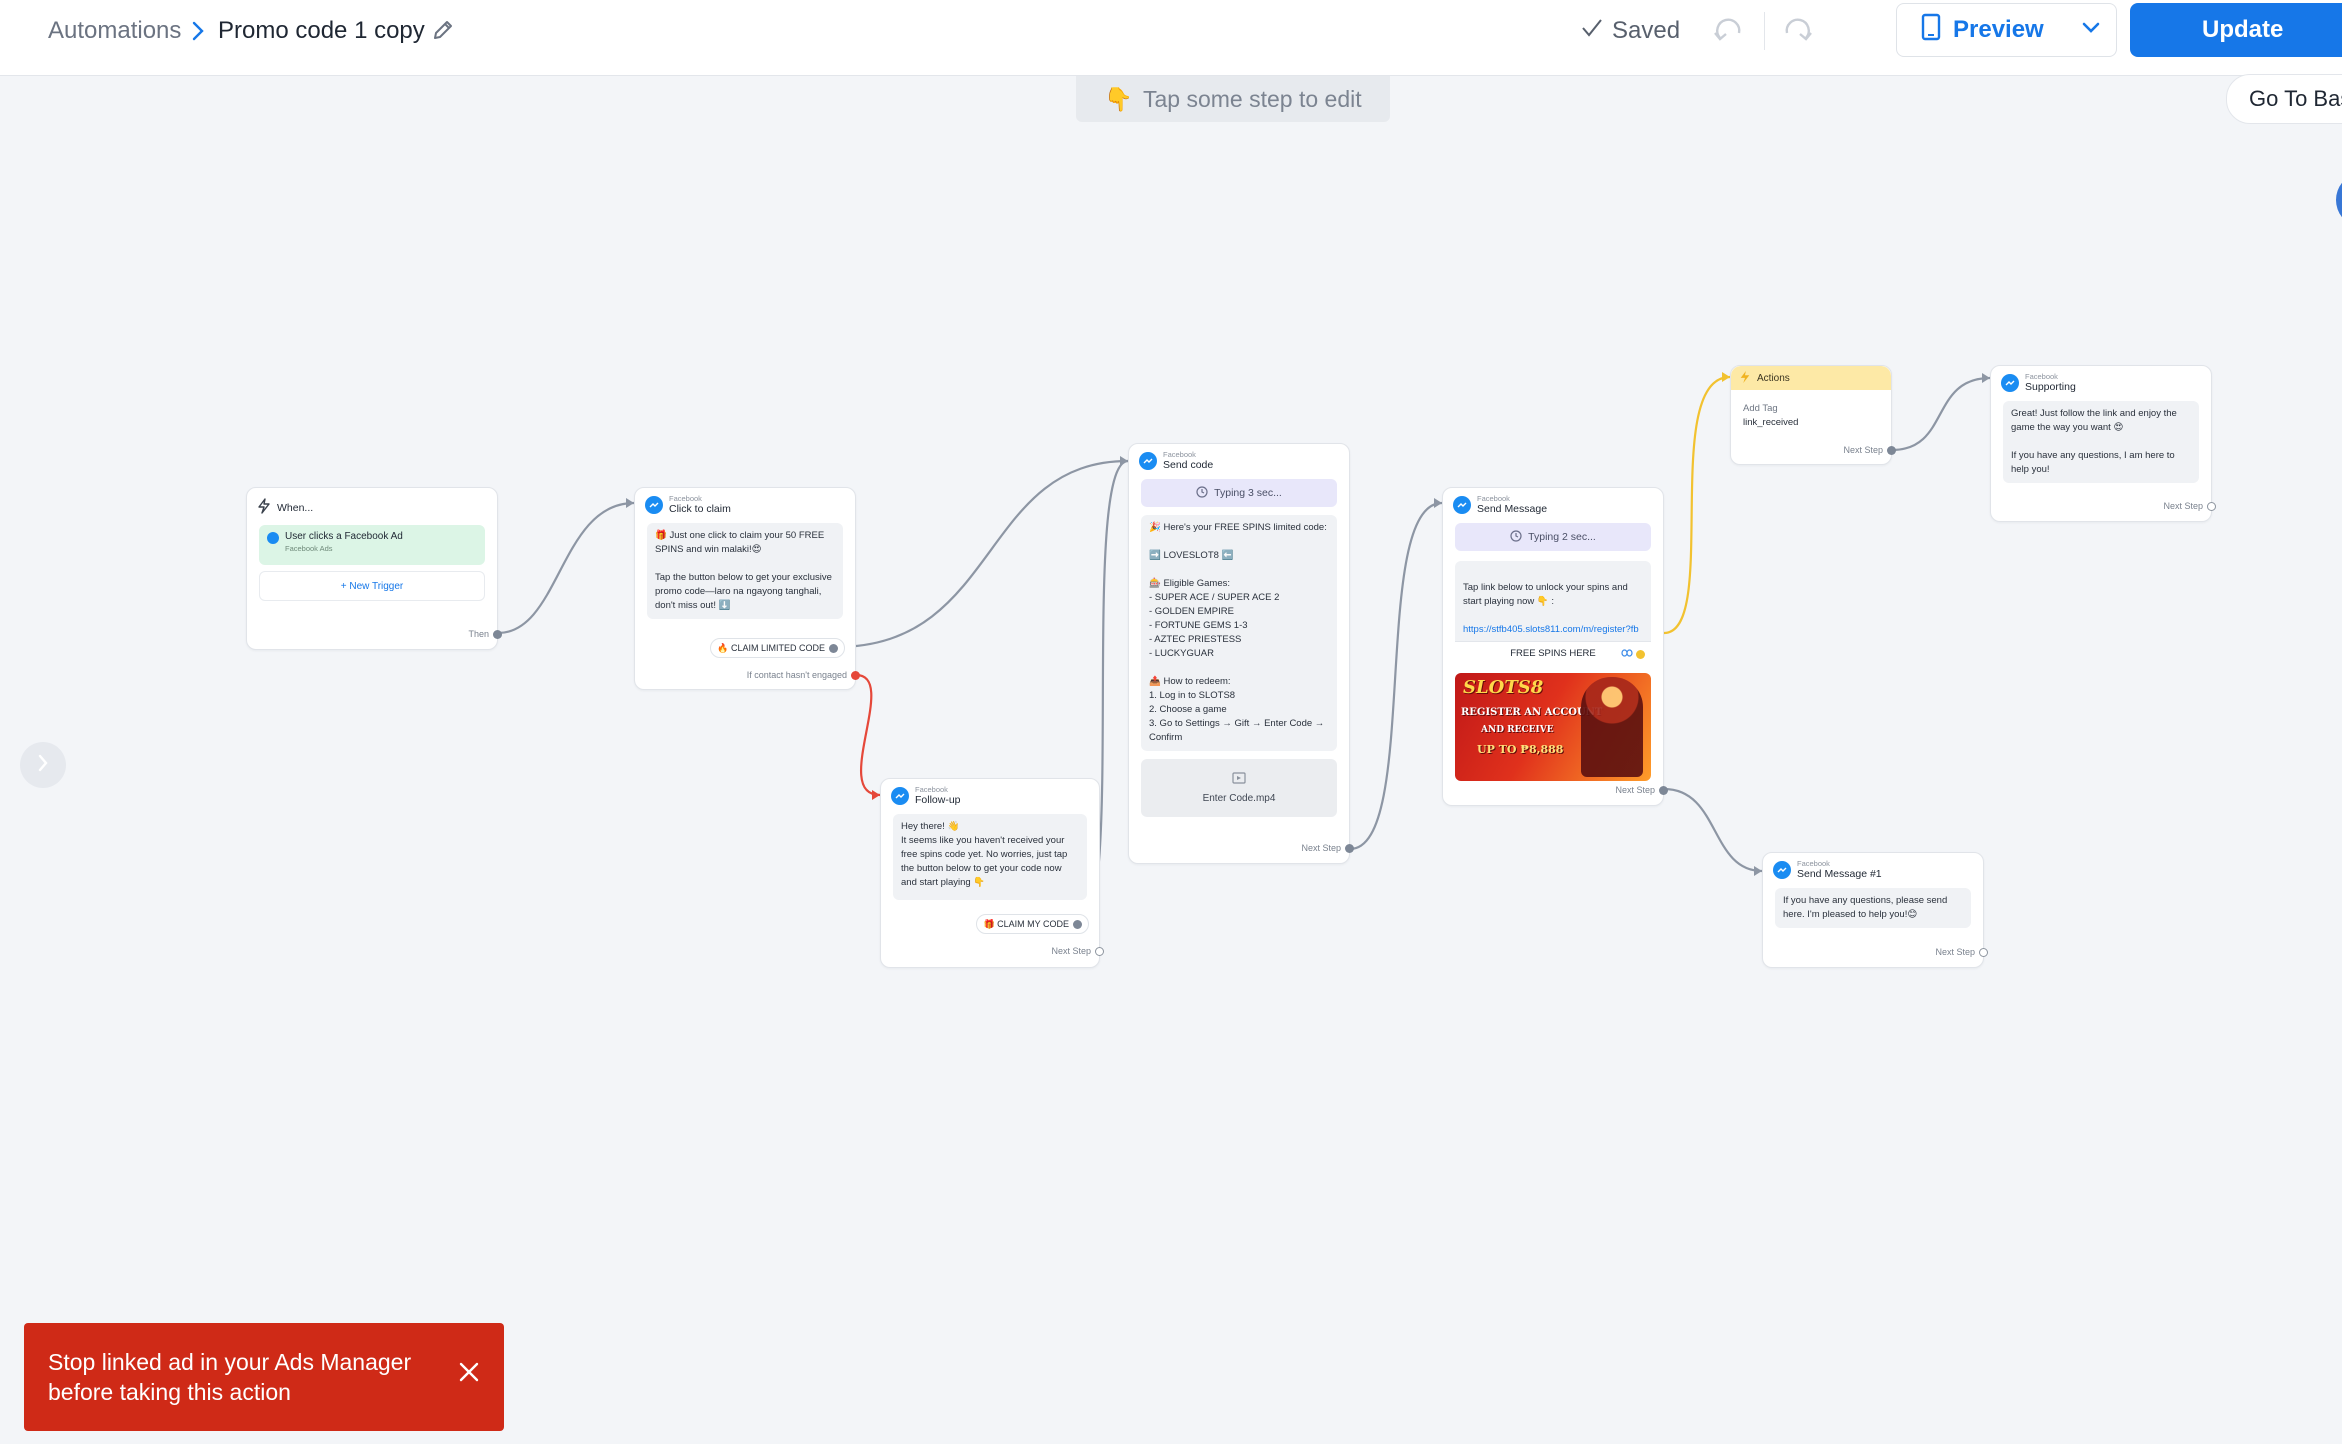  I want to click on wire-sendcode-to-sendmessage, so click(1396, 676).